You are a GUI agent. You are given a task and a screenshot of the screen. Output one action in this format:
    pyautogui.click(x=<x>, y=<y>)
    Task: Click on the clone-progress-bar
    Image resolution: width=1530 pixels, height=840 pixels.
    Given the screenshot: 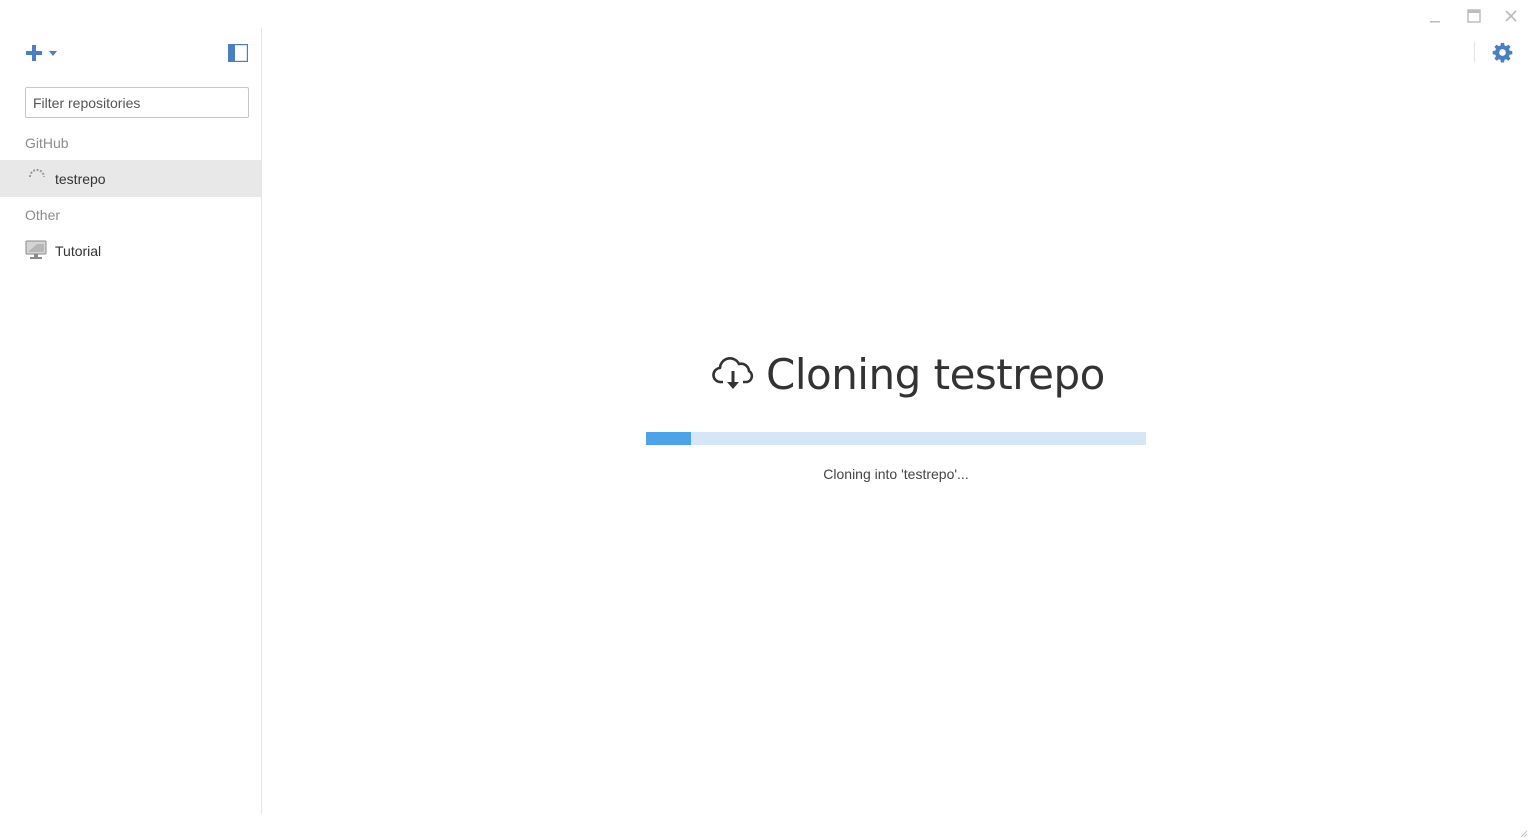 What is the action you would take?
    pyautogui.click(x=896, y=438)
    